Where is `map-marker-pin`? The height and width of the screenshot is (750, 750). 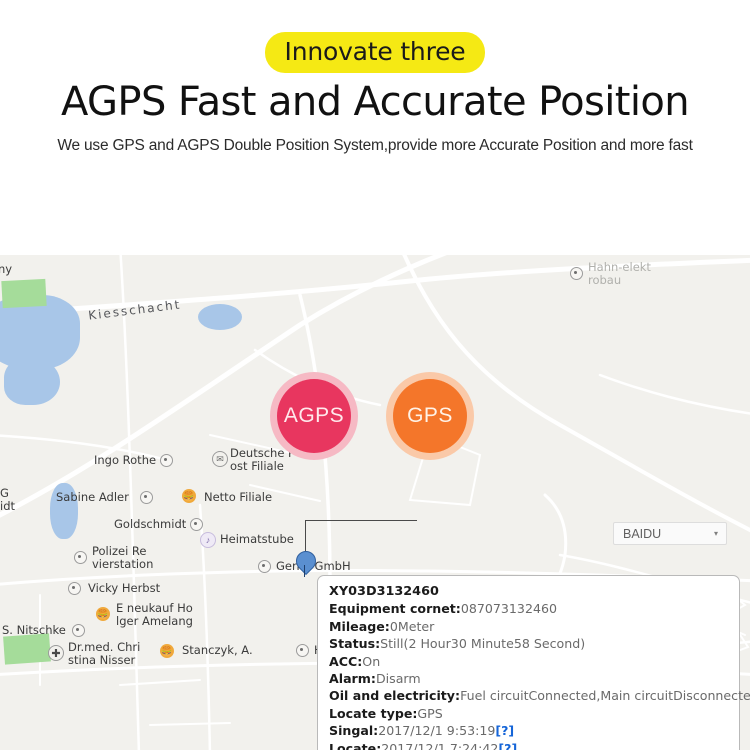
map-marker-pin is located at coordinates (306, 561).